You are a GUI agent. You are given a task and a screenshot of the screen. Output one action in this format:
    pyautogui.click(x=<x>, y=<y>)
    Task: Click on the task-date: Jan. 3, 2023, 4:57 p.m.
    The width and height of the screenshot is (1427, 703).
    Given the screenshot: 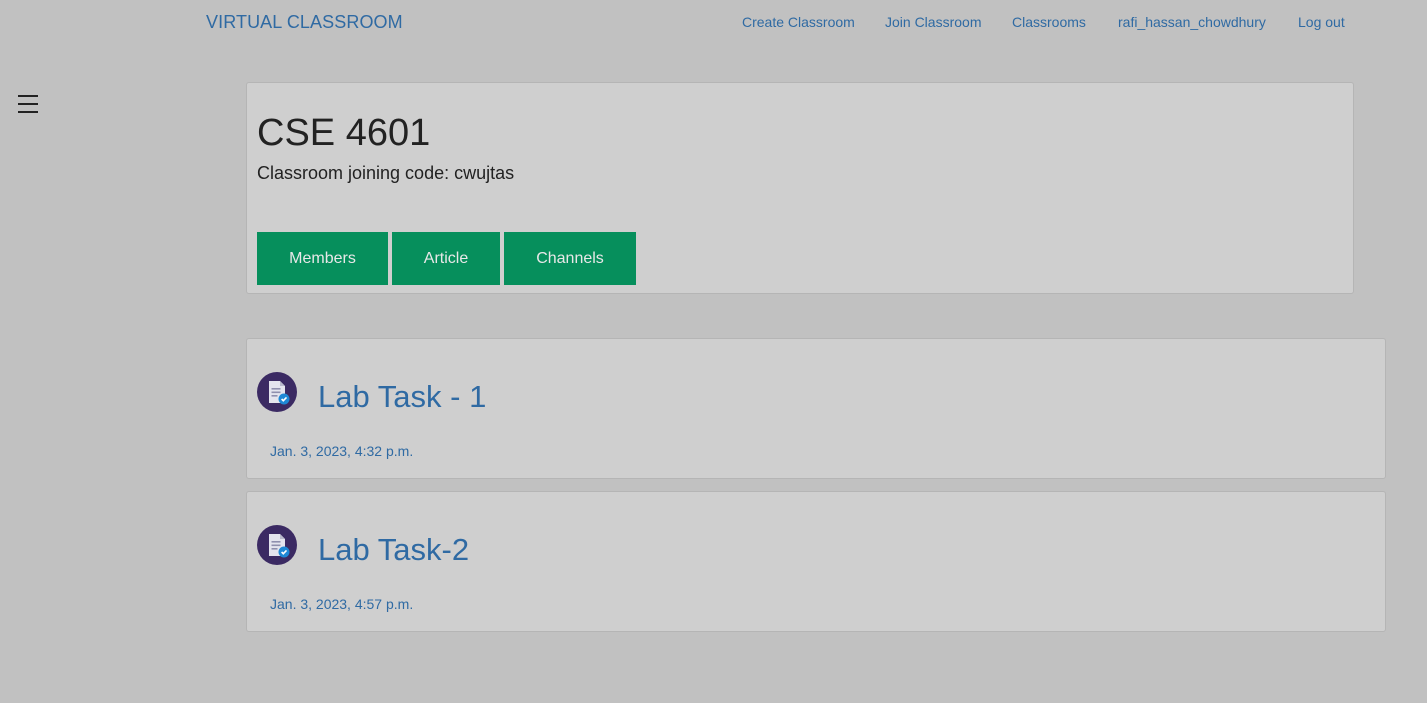 What is the action you would take?
    pyautogui.click(x=342, y=604)
    